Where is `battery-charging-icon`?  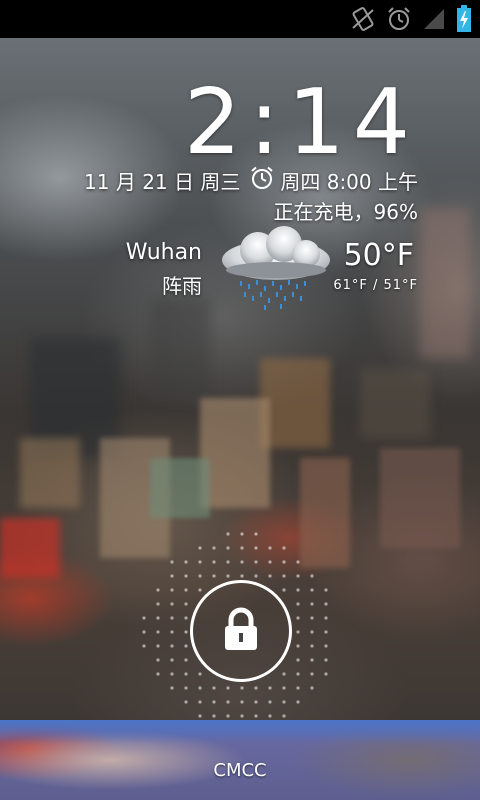 battery-charging-icon is located at coordinates (464, 19).